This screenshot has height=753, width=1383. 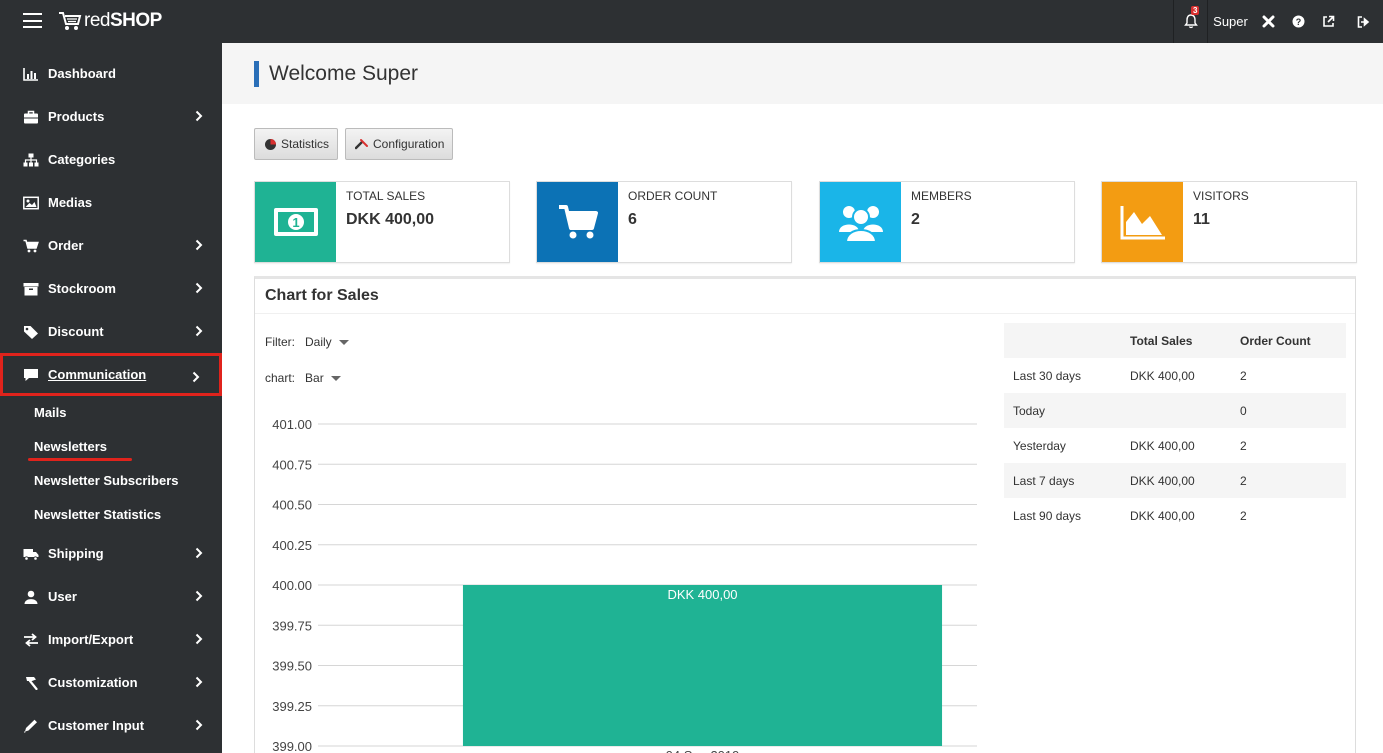 I want to click on sidebar-item-shipping: Shipping, so click(x=111, y=553).